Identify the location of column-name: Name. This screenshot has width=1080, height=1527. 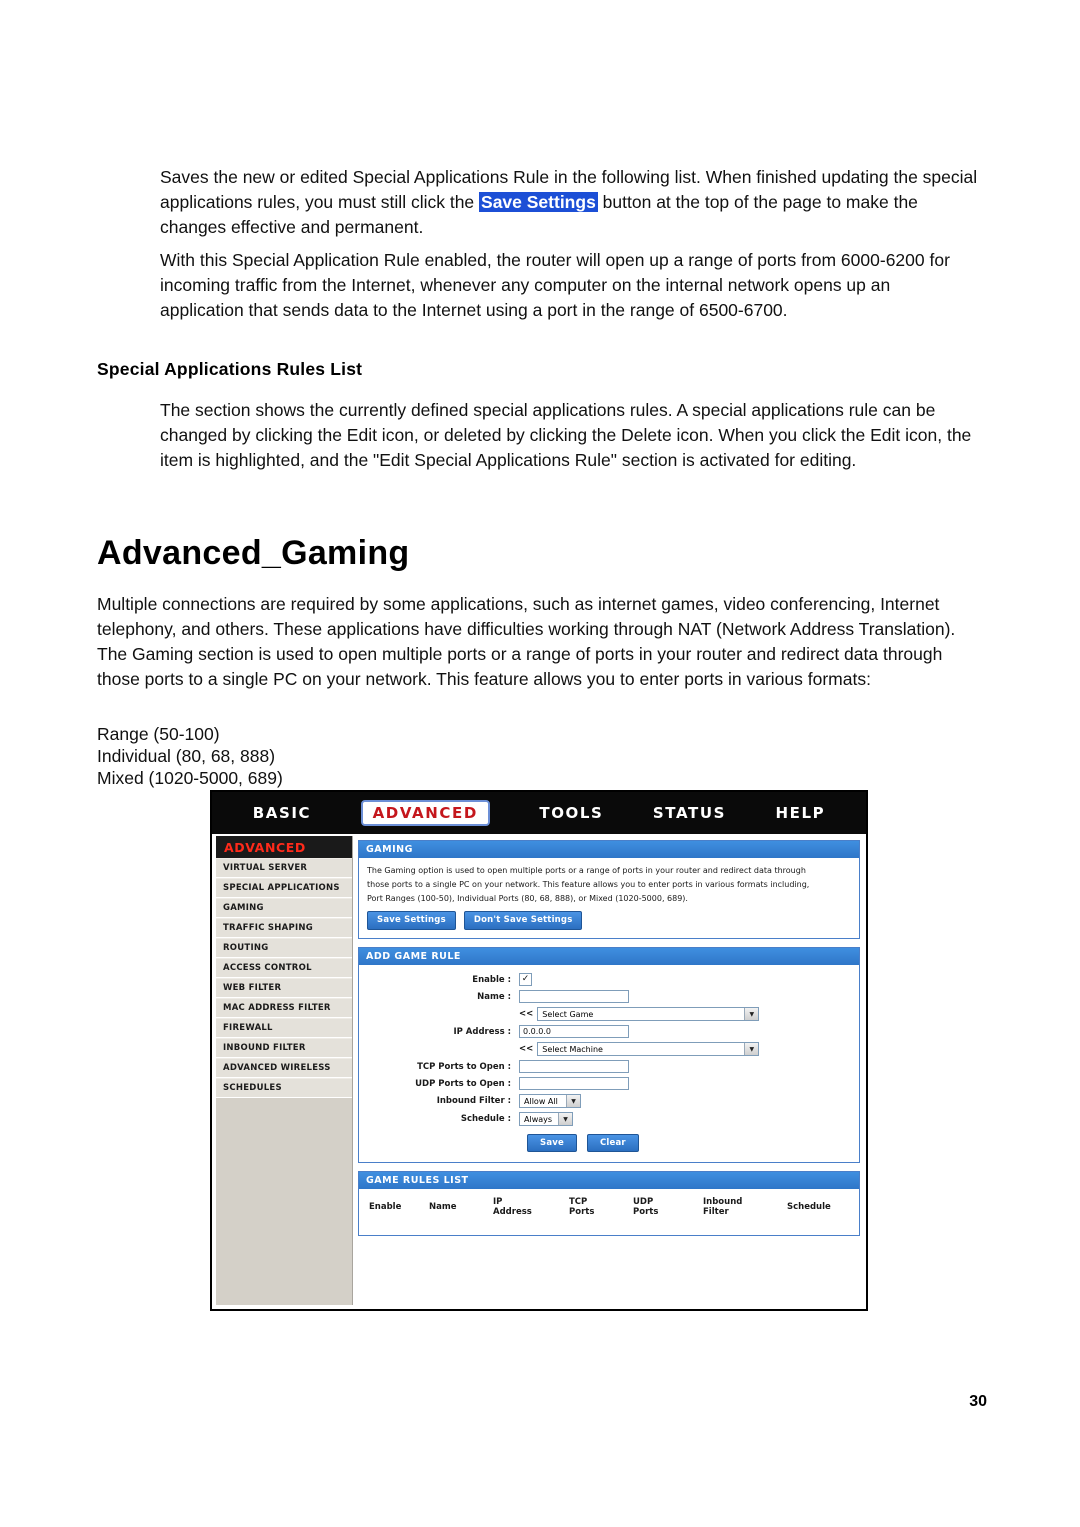
(457, 1208).